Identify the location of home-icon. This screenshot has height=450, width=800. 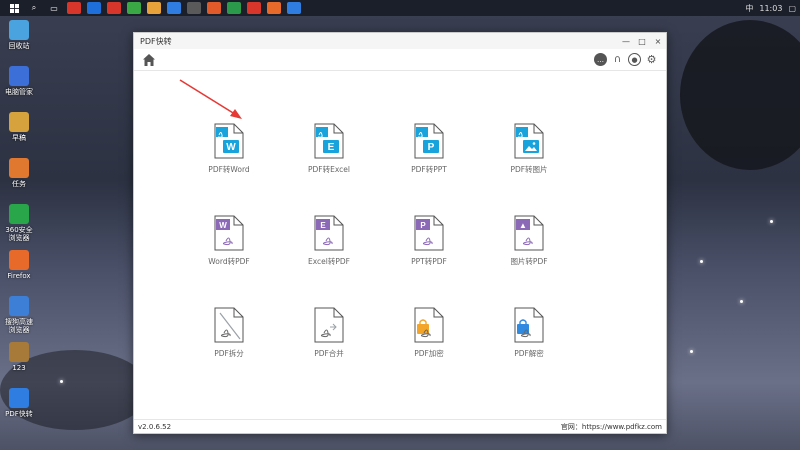
(149, 60).